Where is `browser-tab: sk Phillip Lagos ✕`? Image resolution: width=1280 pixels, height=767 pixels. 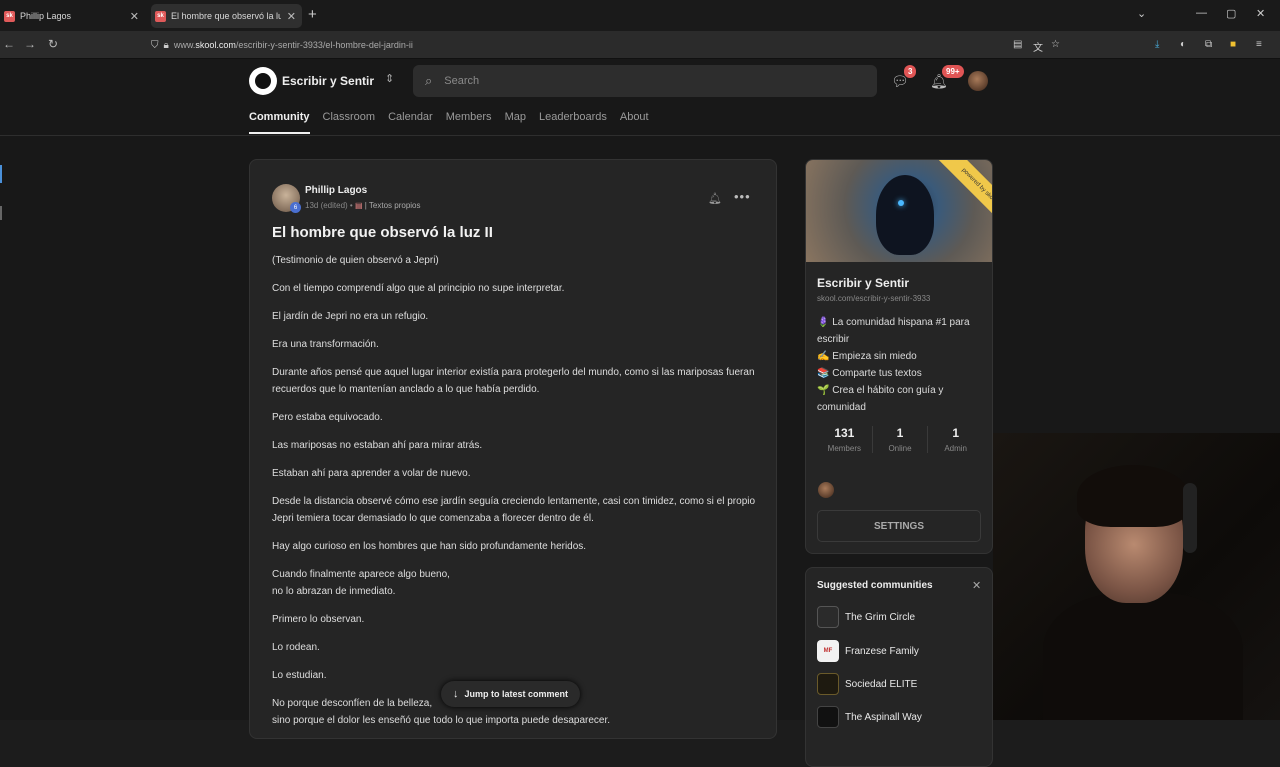 browser-tab: sk Phillip Lagos ✕ is located at coordinates (72, 16).